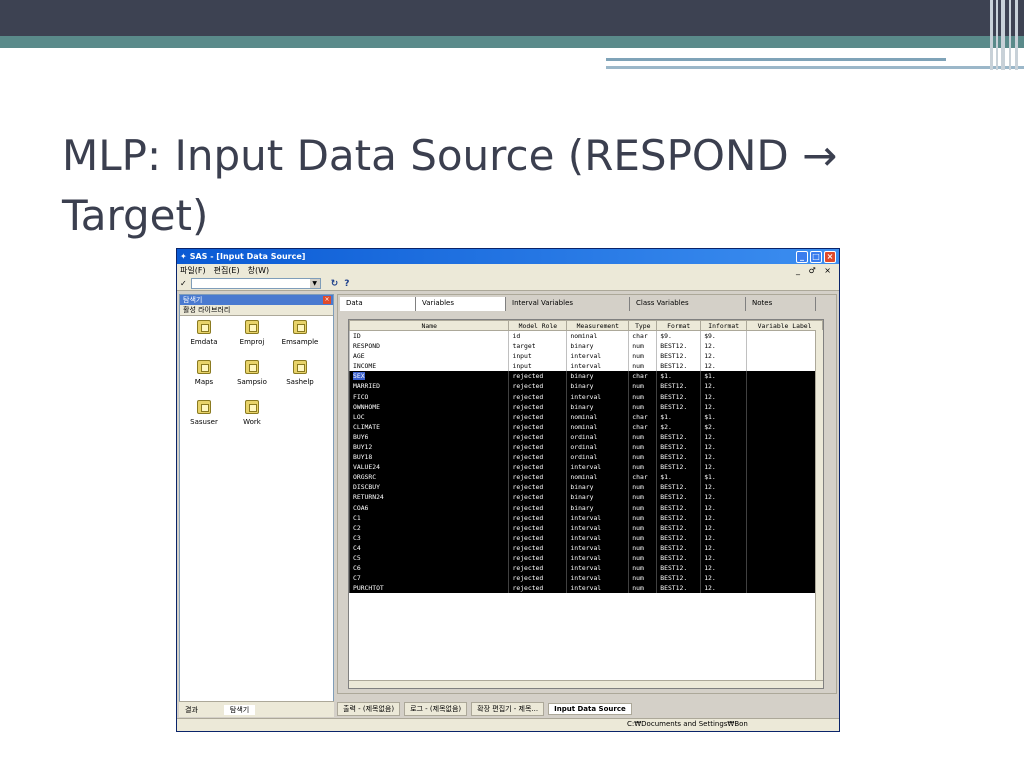 This screenshot has width=1024, height=768. Describe the element at coordinates (429, 558) in the screenshot. I see `table-cell: C5` at that location.